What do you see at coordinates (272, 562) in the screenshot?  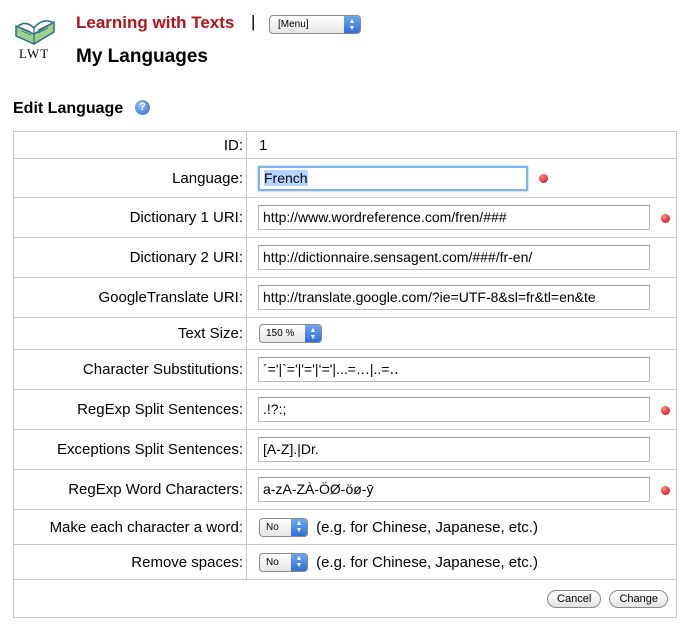 I see `remove-spaces-select-value: No` at bounding box center [272, 562].